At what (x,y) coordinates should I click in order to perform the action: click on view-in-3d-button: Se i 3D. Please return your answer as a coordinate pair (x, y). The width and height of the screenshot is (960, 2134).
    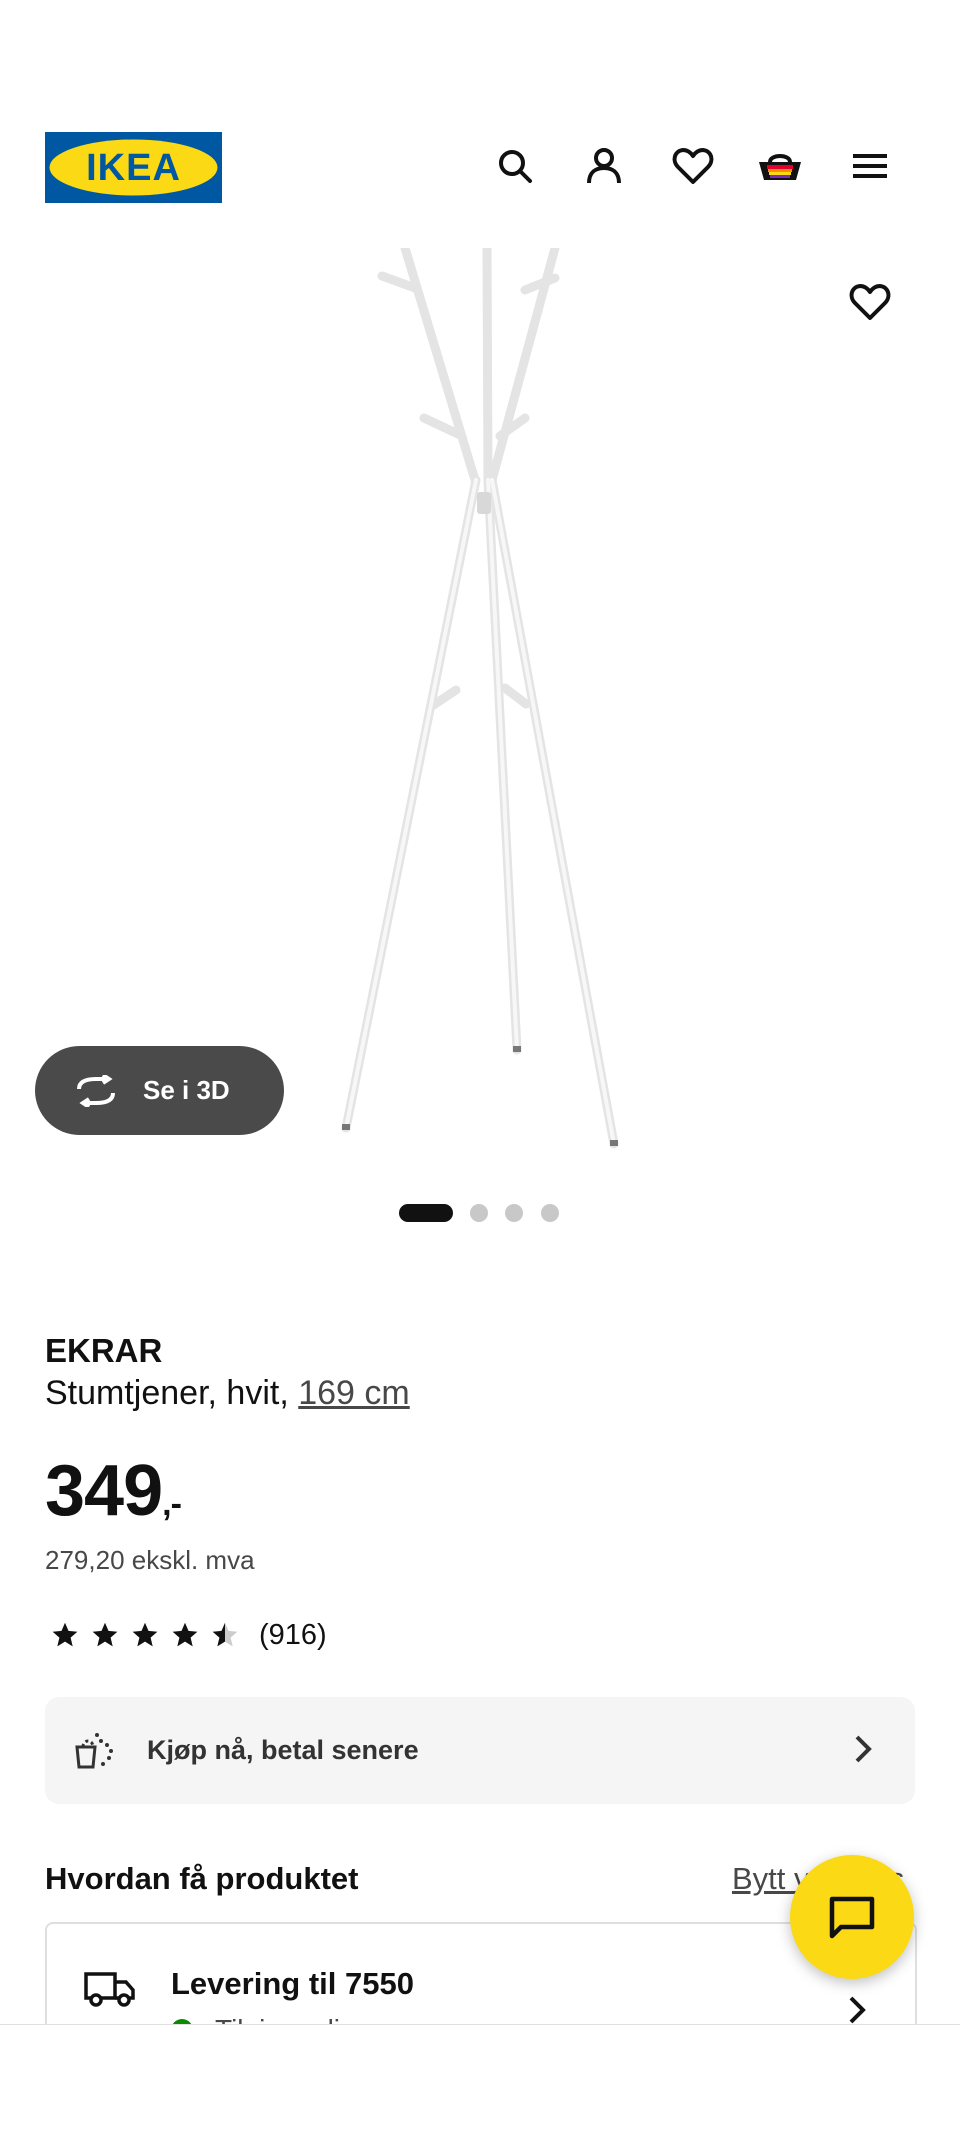
    Looking at the image, I should click on (159, 1090).